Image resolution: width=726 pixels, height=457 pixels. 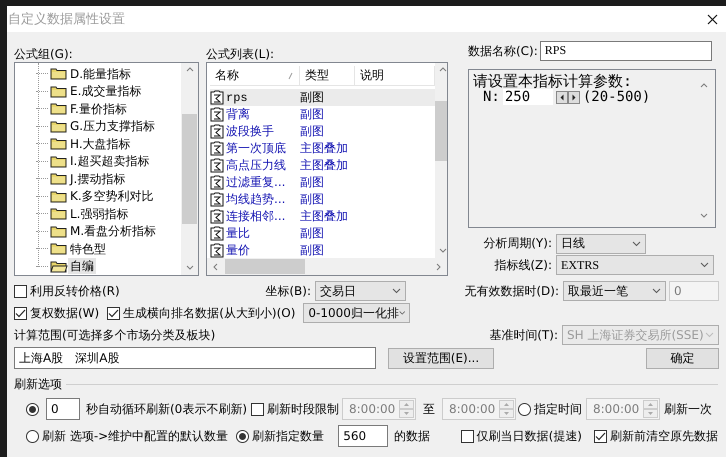 I want to click on list-row: 量价 副图, so click(x=322, y=250).